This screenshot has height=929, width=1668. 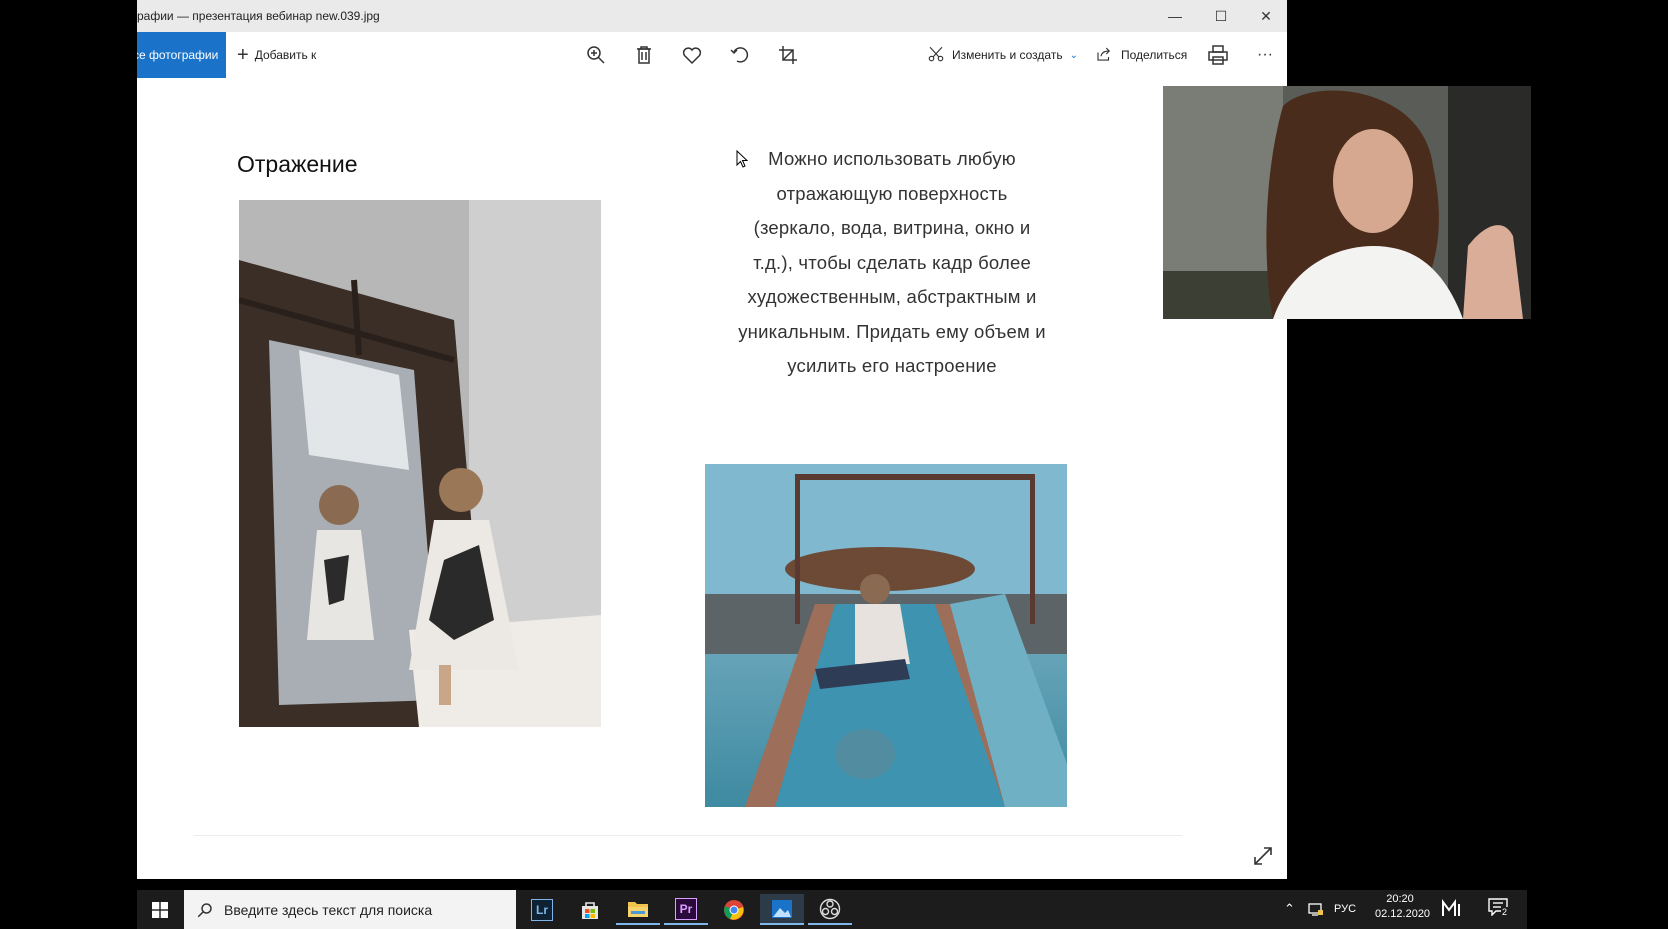 What do you see at coordinates (1007, 55) in the screenshot?
I see `edit-and-create-label: Изменить и создать` at bounding box center [1007, 55].